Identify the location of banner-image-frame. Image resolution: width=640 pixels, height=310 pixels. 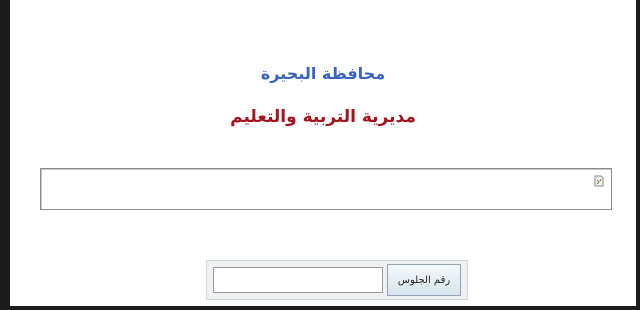
(326, 189).